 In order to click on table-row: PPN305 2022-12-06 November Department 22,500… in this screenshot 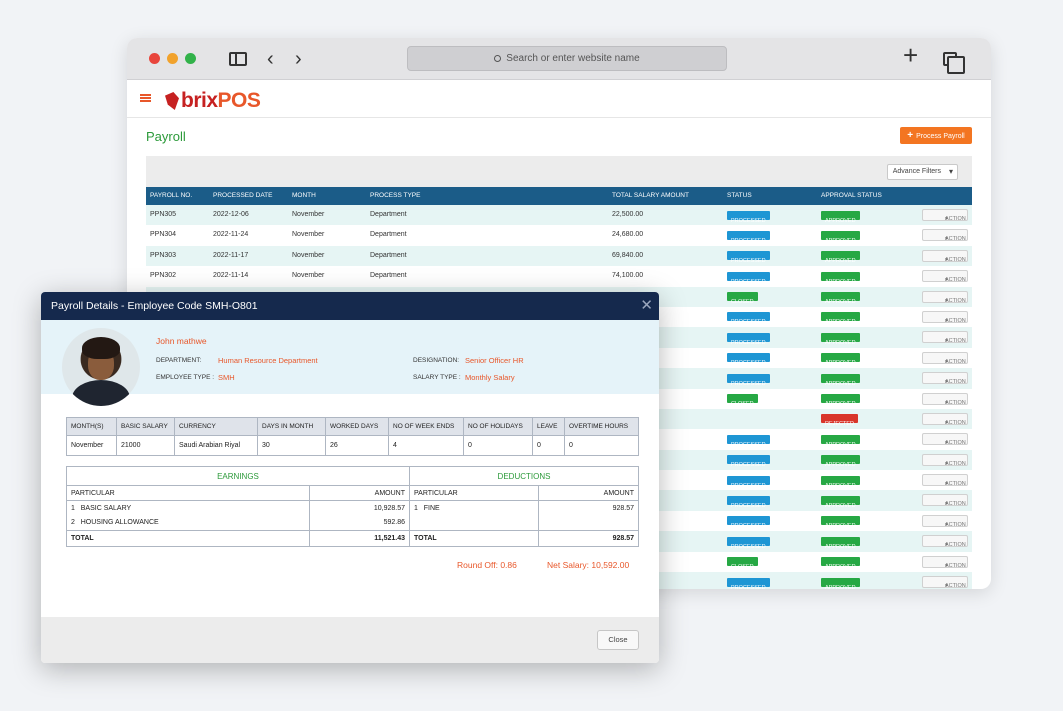, I will do `click(559, 215)`.